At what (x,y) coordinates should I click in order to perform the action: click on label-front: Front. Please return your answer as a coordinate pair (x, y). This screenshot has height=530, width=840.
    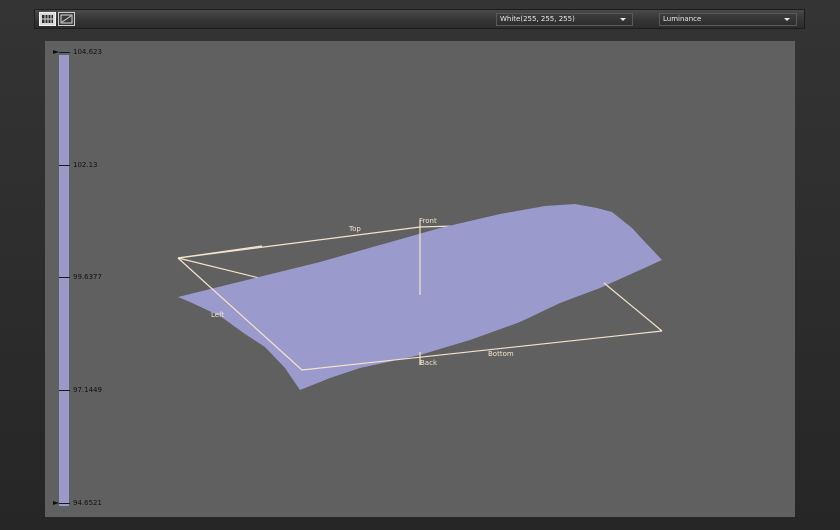
    Looking at the image, I should click on (428, 221).